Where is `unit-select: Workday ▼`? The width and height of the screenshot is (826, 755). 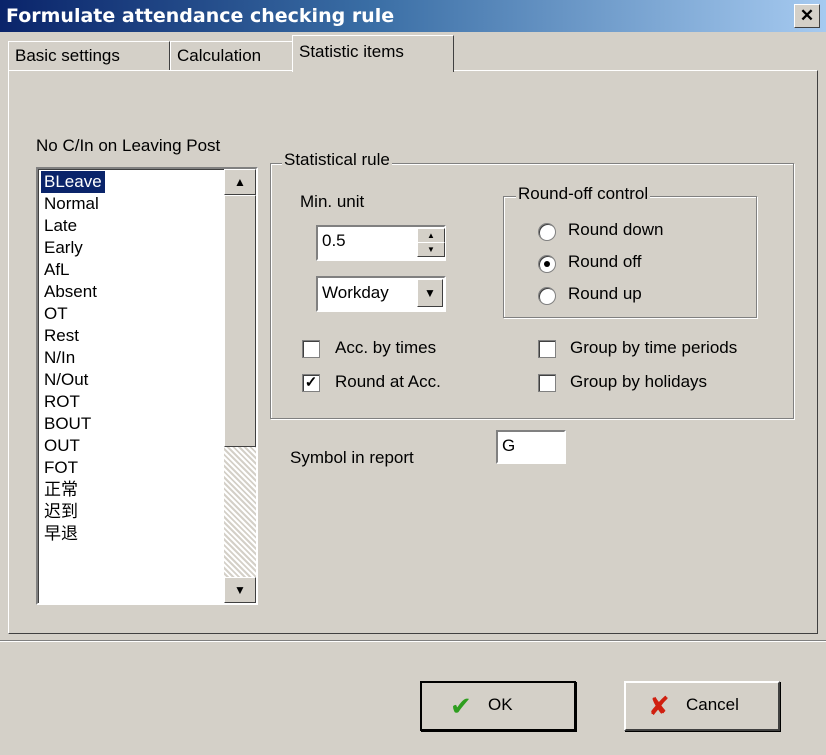 unit-select: Workday ▼ is located at coordinates (381, 294).